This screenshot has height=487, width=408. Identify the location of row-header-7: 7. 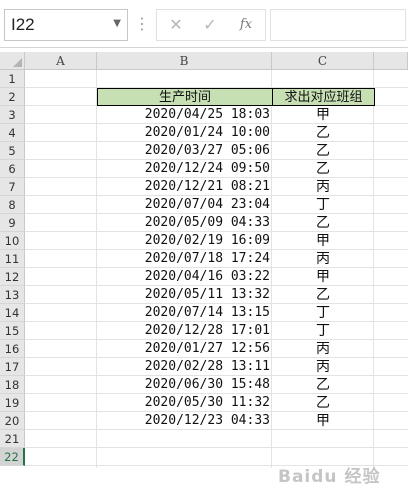
(12, 187).